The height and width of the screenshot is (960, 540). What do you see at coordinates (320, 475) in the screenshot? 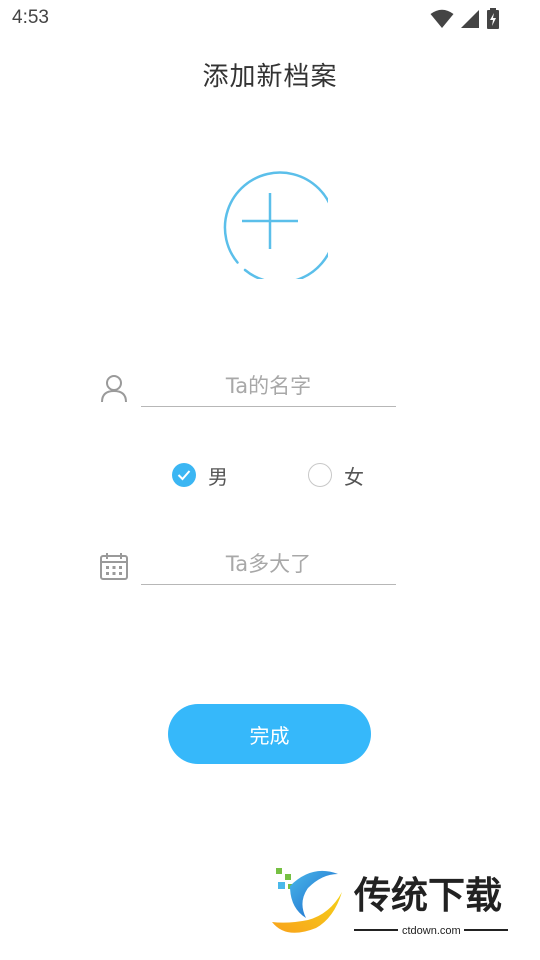
I see `female-radio` at bounding box center [320, 475].